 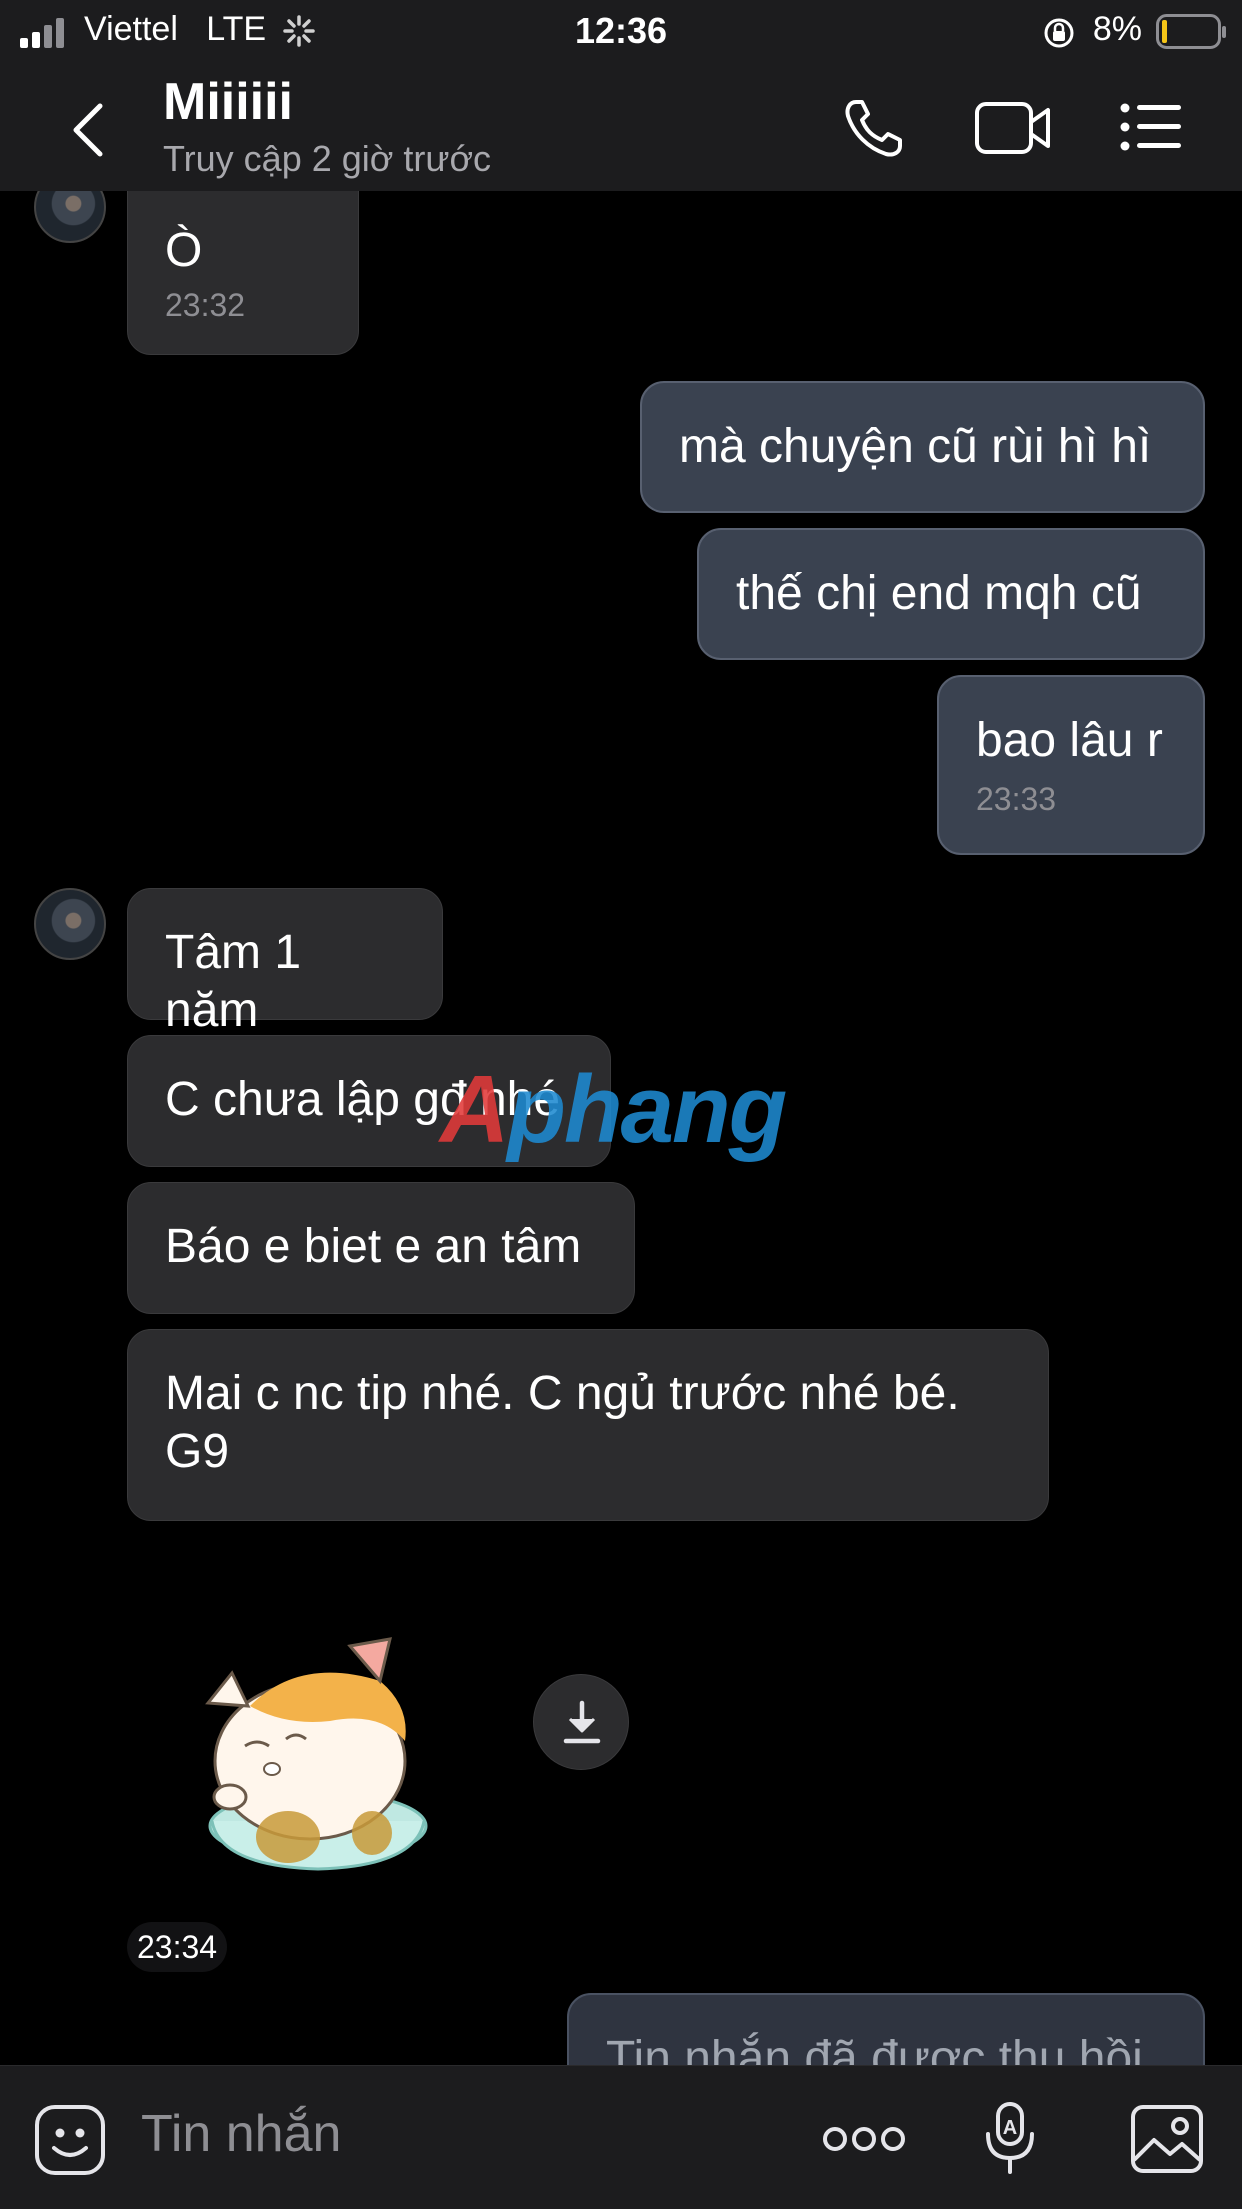 I want to click on download-sticker-button, so click(x=581, y=1722).